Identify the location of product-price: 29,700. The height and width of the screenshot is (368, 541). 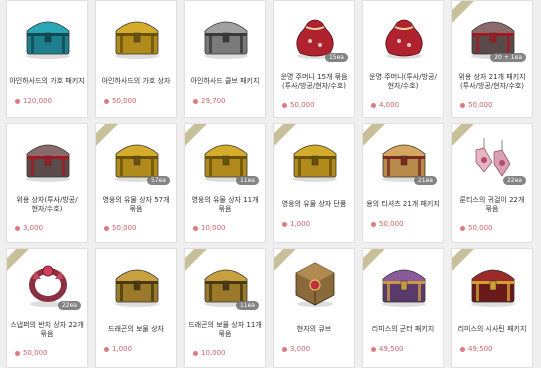
(209, 101).